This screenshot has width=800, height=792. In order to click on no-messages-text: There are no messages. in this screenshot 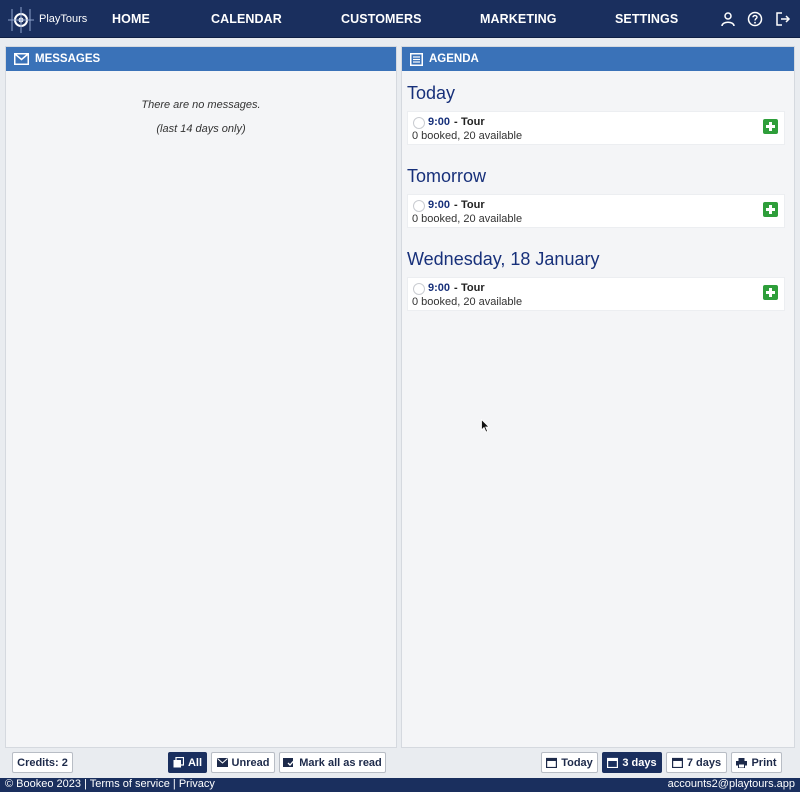, I will do `click(201, 105)`.